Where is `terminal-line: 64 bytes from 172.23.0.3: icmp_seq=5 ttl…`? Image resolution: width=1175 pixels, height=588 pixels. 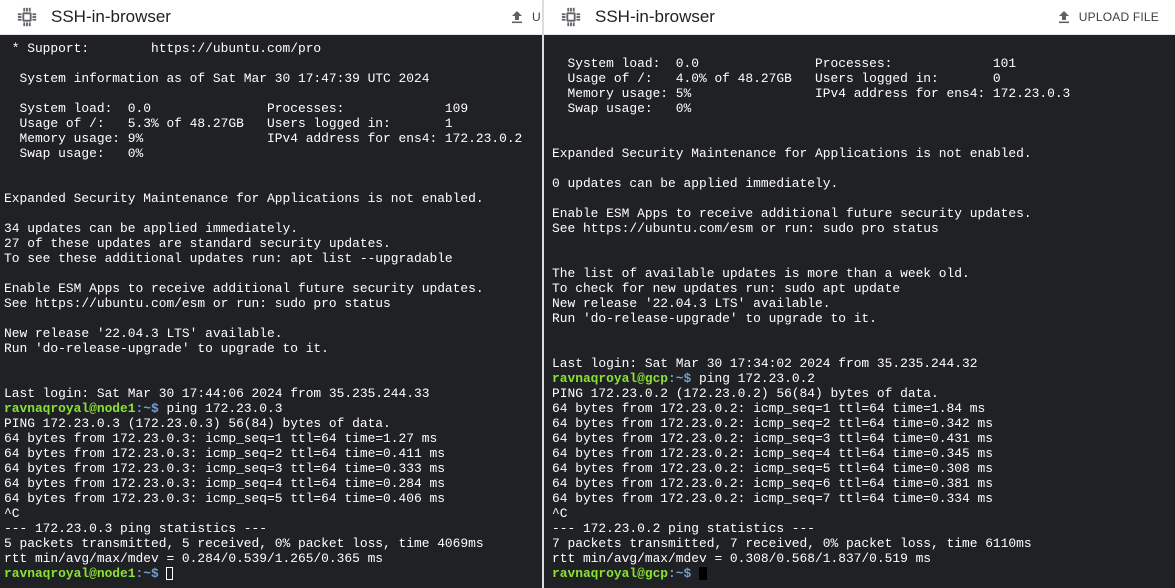
terminal-line: 64 bytes from 172.23.0.3: icmp_seq=5 ttl… is located at coordinates (224, 498).